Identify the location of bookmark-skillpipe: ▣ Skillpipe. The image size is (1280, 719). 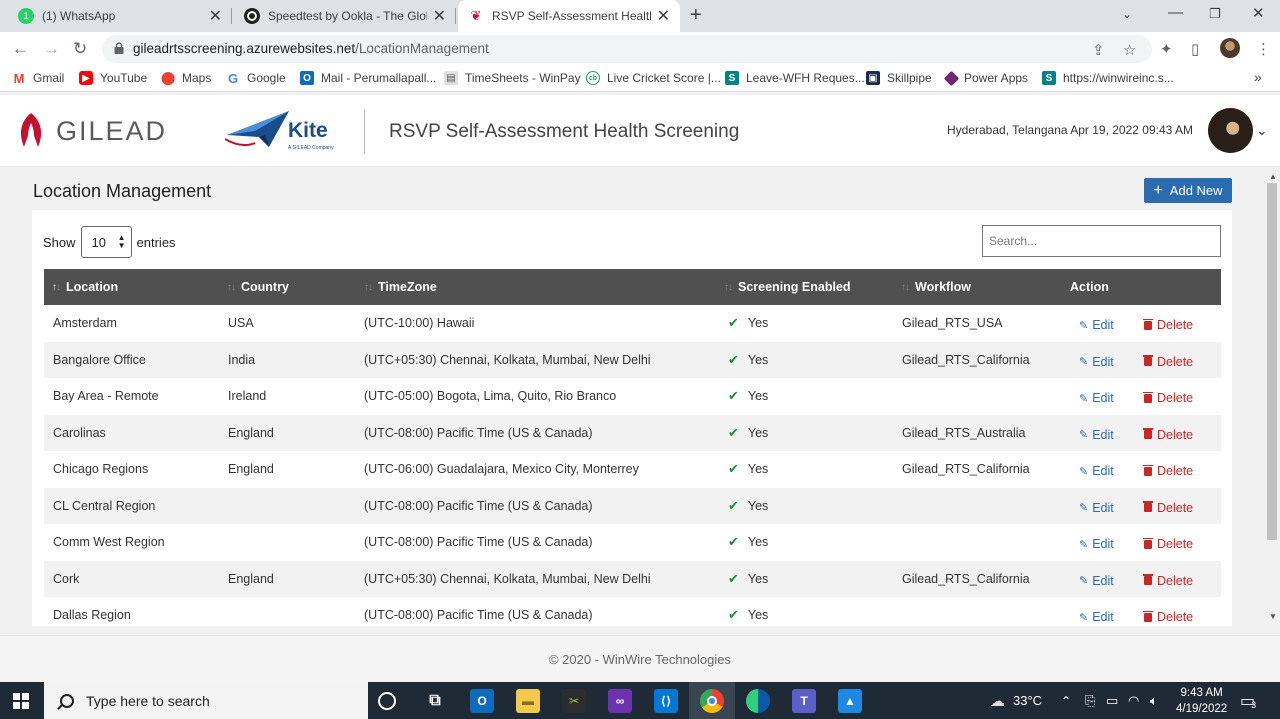
(899, 78).